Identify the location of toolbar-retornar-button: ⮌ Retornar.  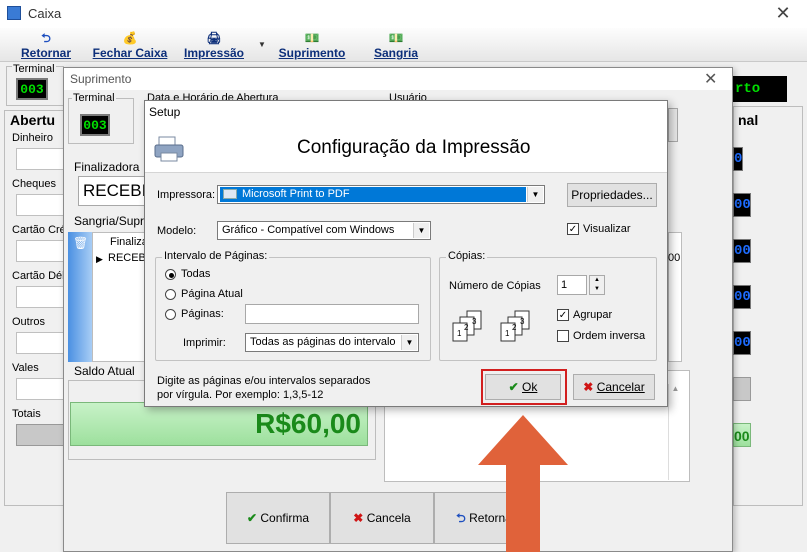
(46, 45).